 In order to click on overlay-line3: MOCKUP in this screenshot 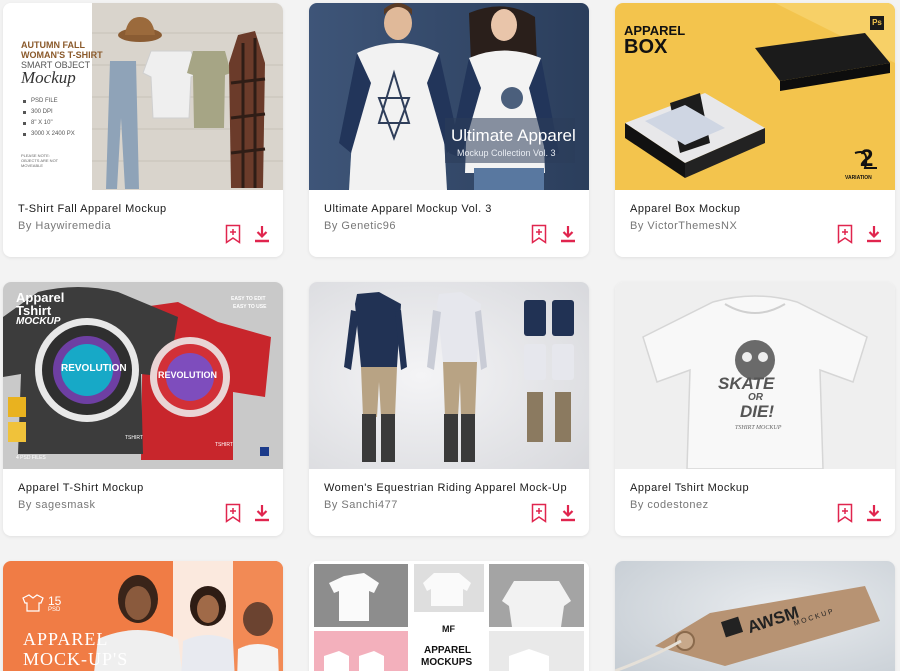, I will do `click(38, 321)`.